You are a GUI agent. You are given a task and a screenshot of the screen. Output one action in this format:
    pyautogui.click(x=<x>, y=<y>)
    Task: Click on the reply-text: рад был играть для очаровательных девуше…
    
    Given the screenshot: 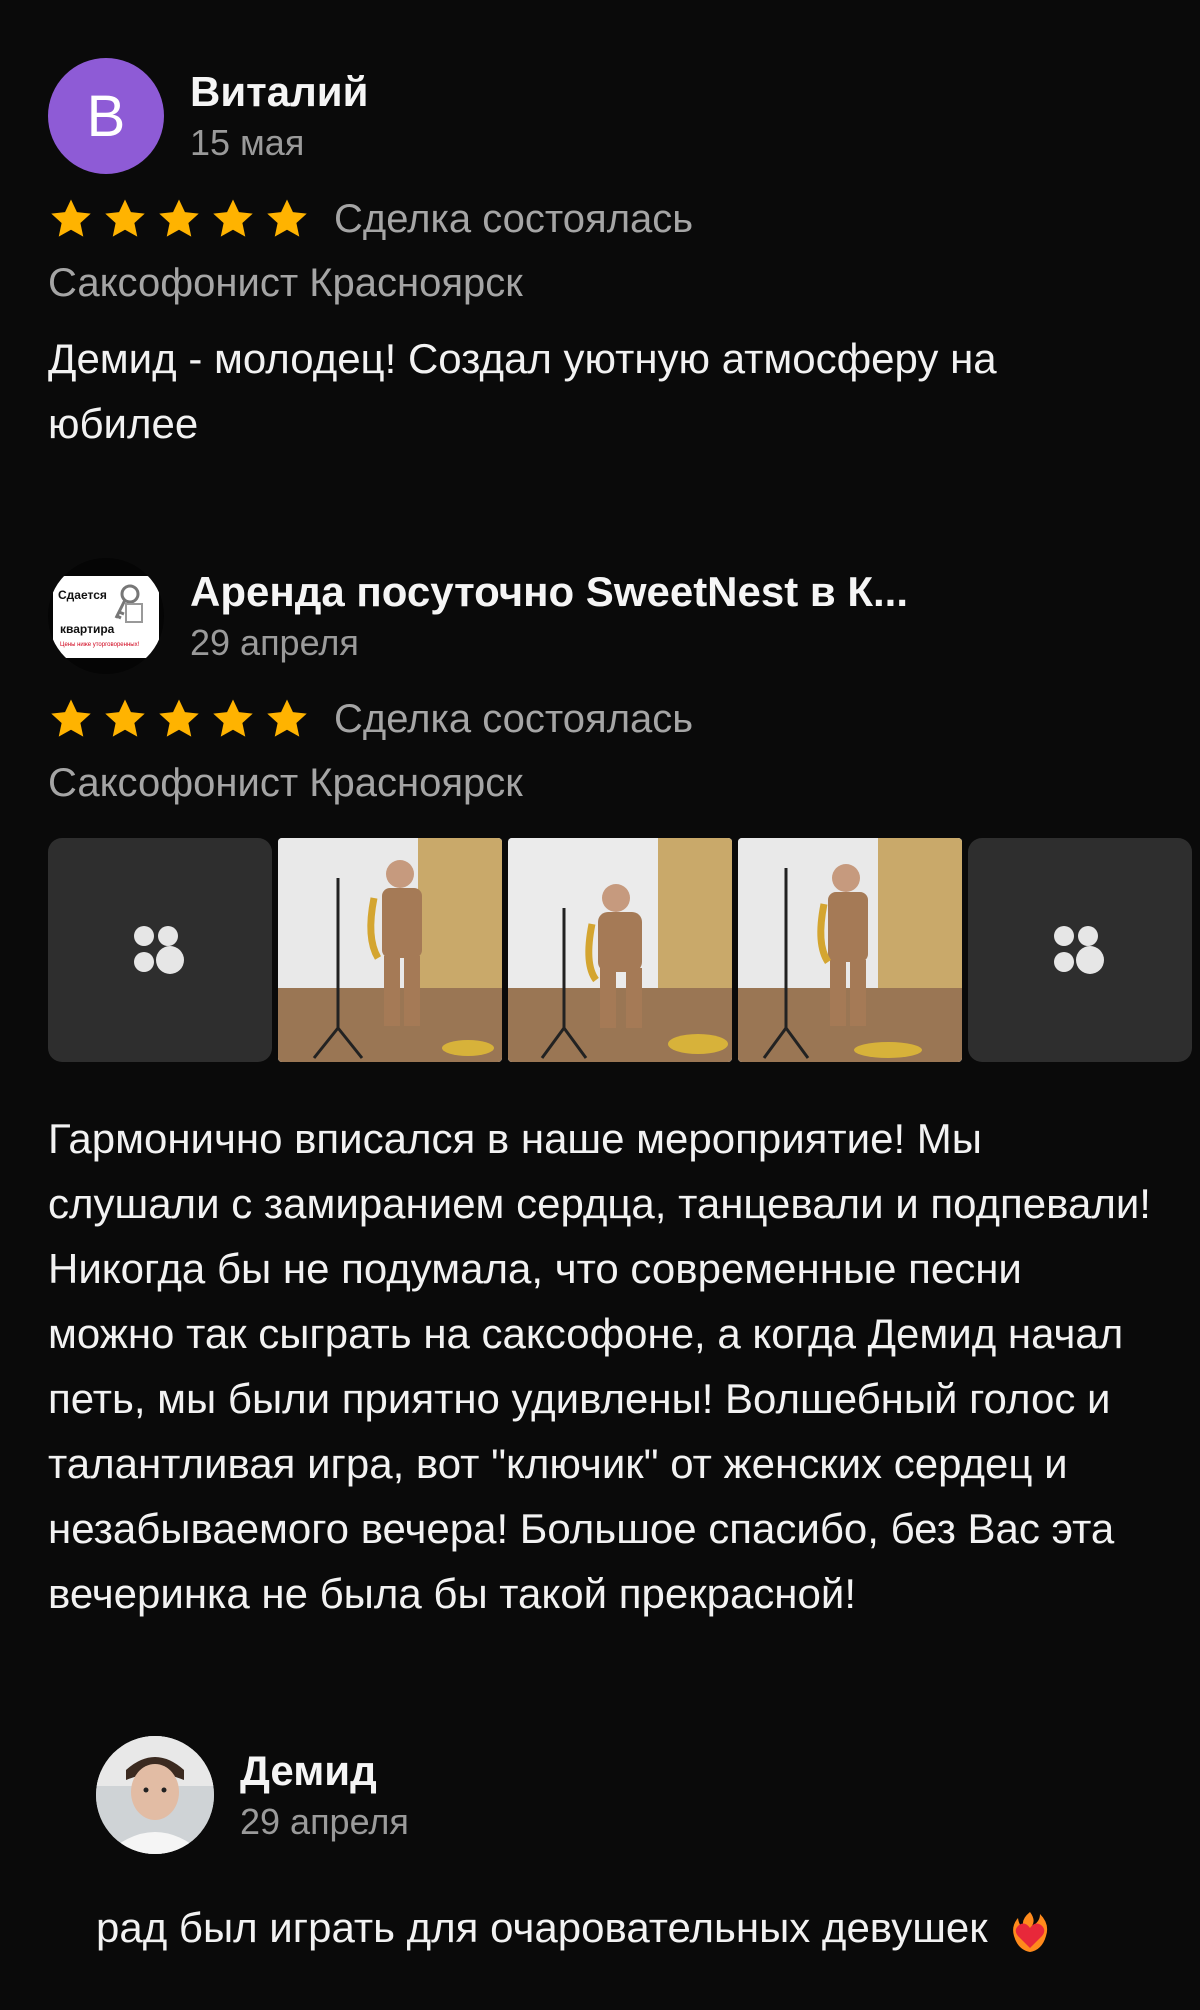 What is the action you would take?
    pyautogui.click(x=542, y=1927)
    